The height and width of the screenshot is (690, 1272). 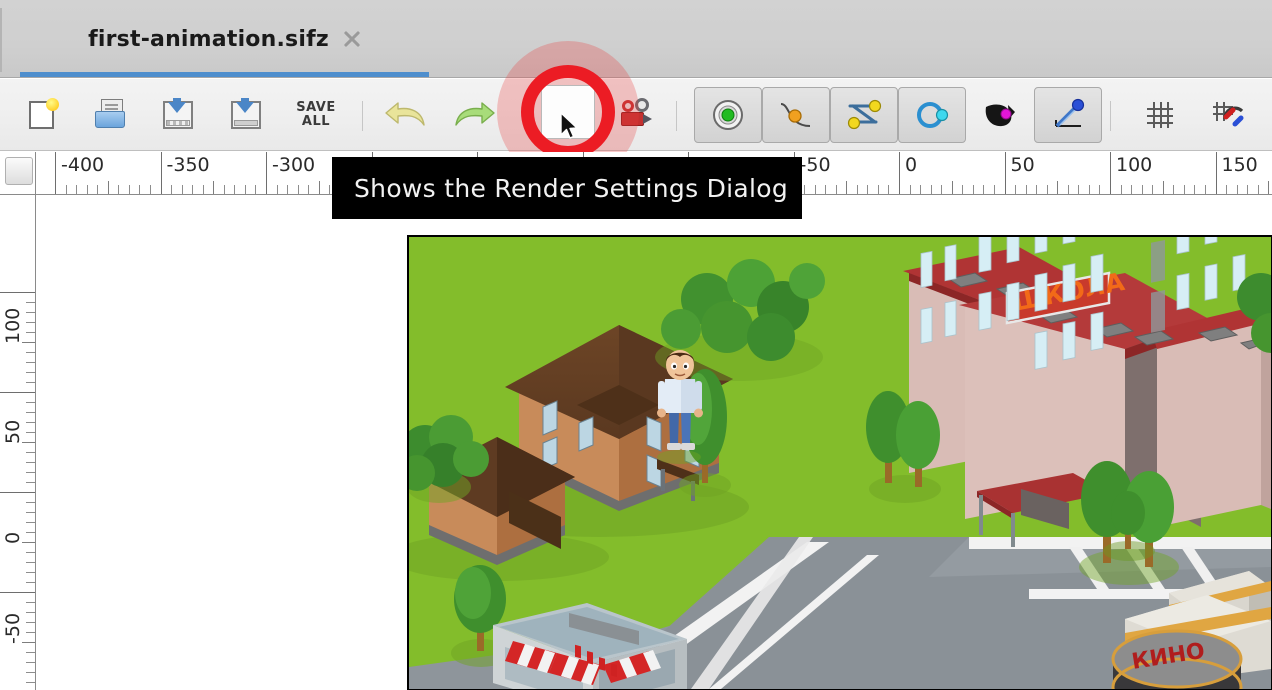 I want to click on ruler-corner, so click(x=18, y=173).